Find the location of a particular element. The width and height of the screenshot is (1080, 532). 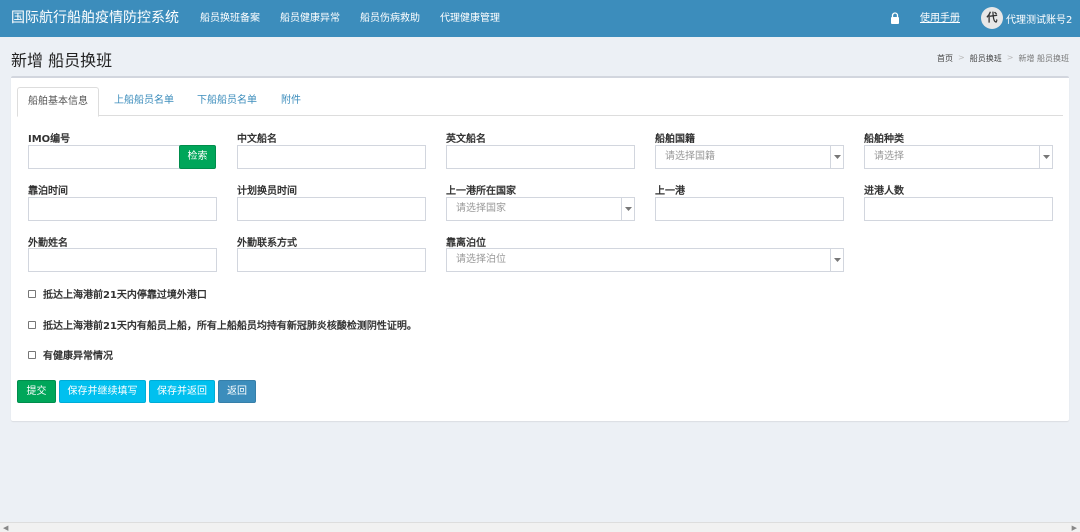

back-button: 返回 is located at coordinates (237, 391).